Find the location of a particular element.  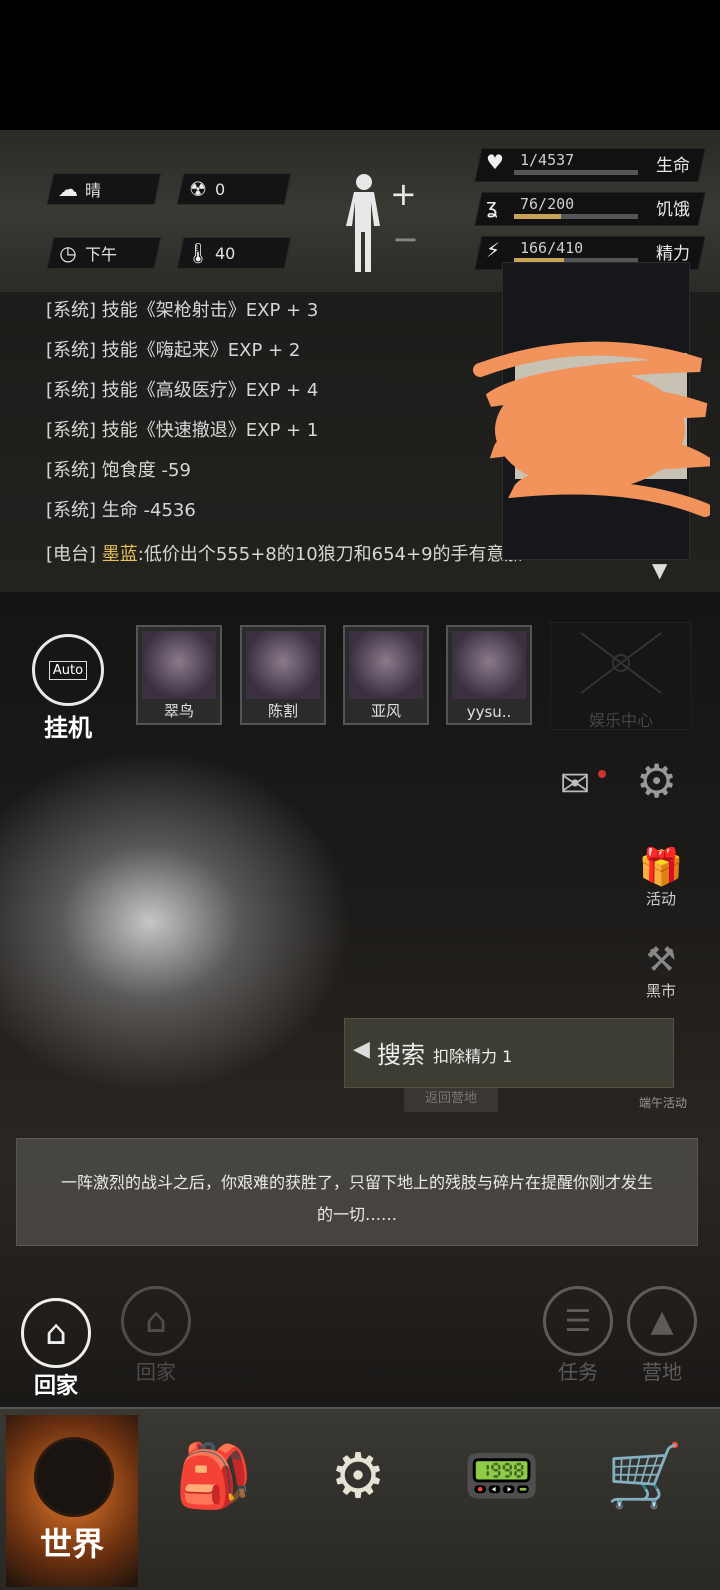

log-line: [系统] 技能《高级医疗》EXP + 4 is located at coordinates (182, 390).